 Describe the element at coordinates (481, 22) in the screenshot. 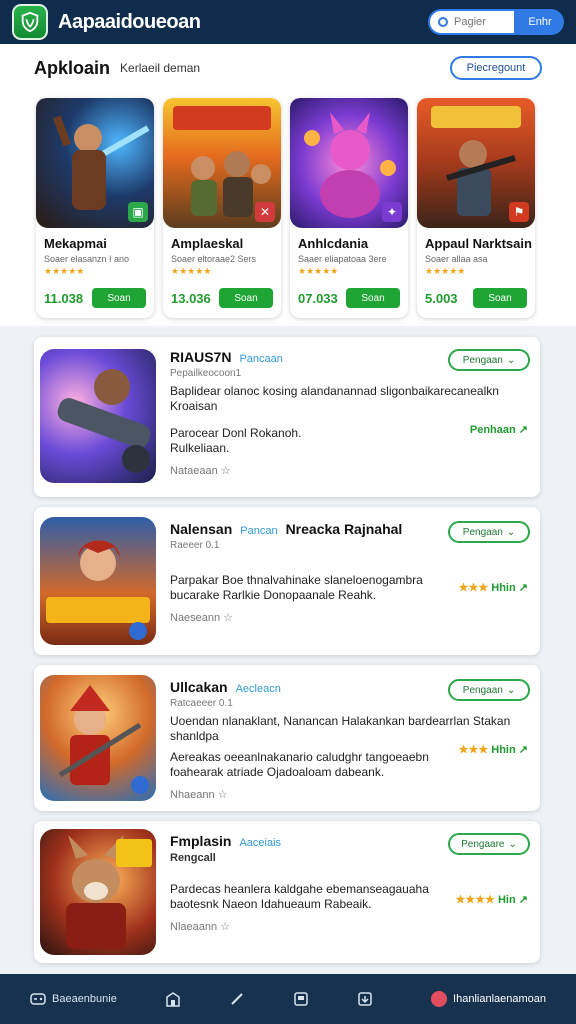

I see `search-input` at that location.